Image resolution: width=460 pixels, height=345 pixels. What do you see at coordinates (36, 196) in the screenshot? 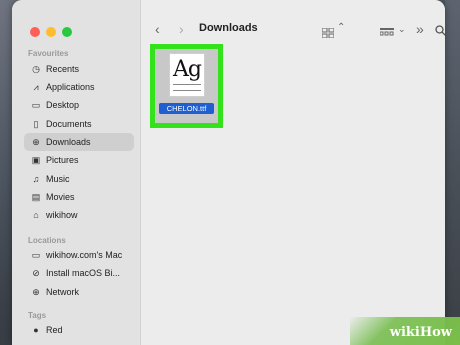
I see `movies-icon: ▤` at bounding box center [36, 196].